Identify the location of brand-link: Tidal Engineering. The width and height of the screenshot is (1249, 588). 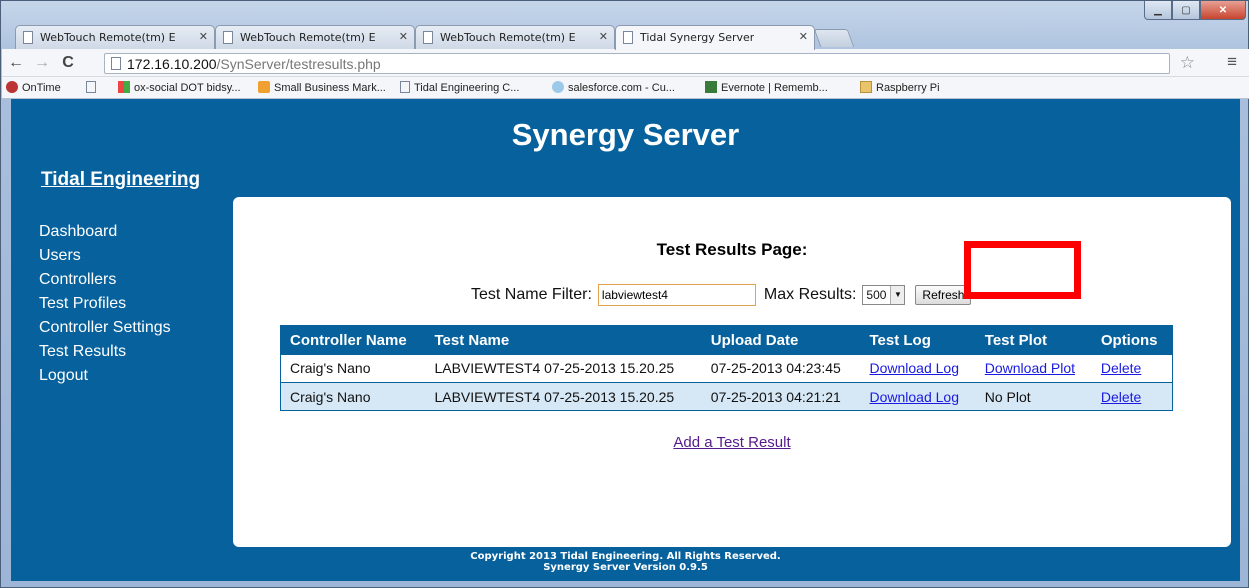
(120, 180).